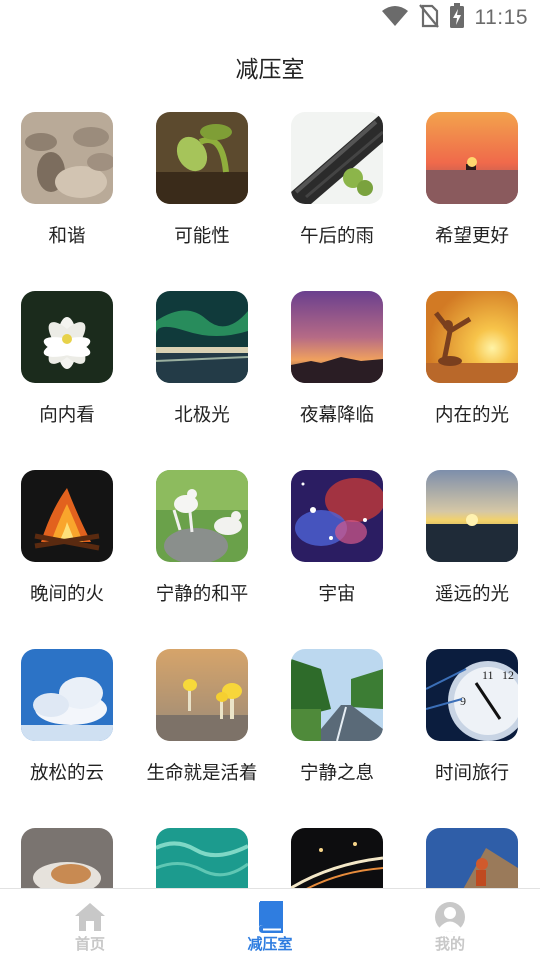 Image resolution: width=540 pixels, height=960 pixels. Describe the element at coordinates (67, 236) in the screenshot. I see `relax-item-label: 和谐` at that location.